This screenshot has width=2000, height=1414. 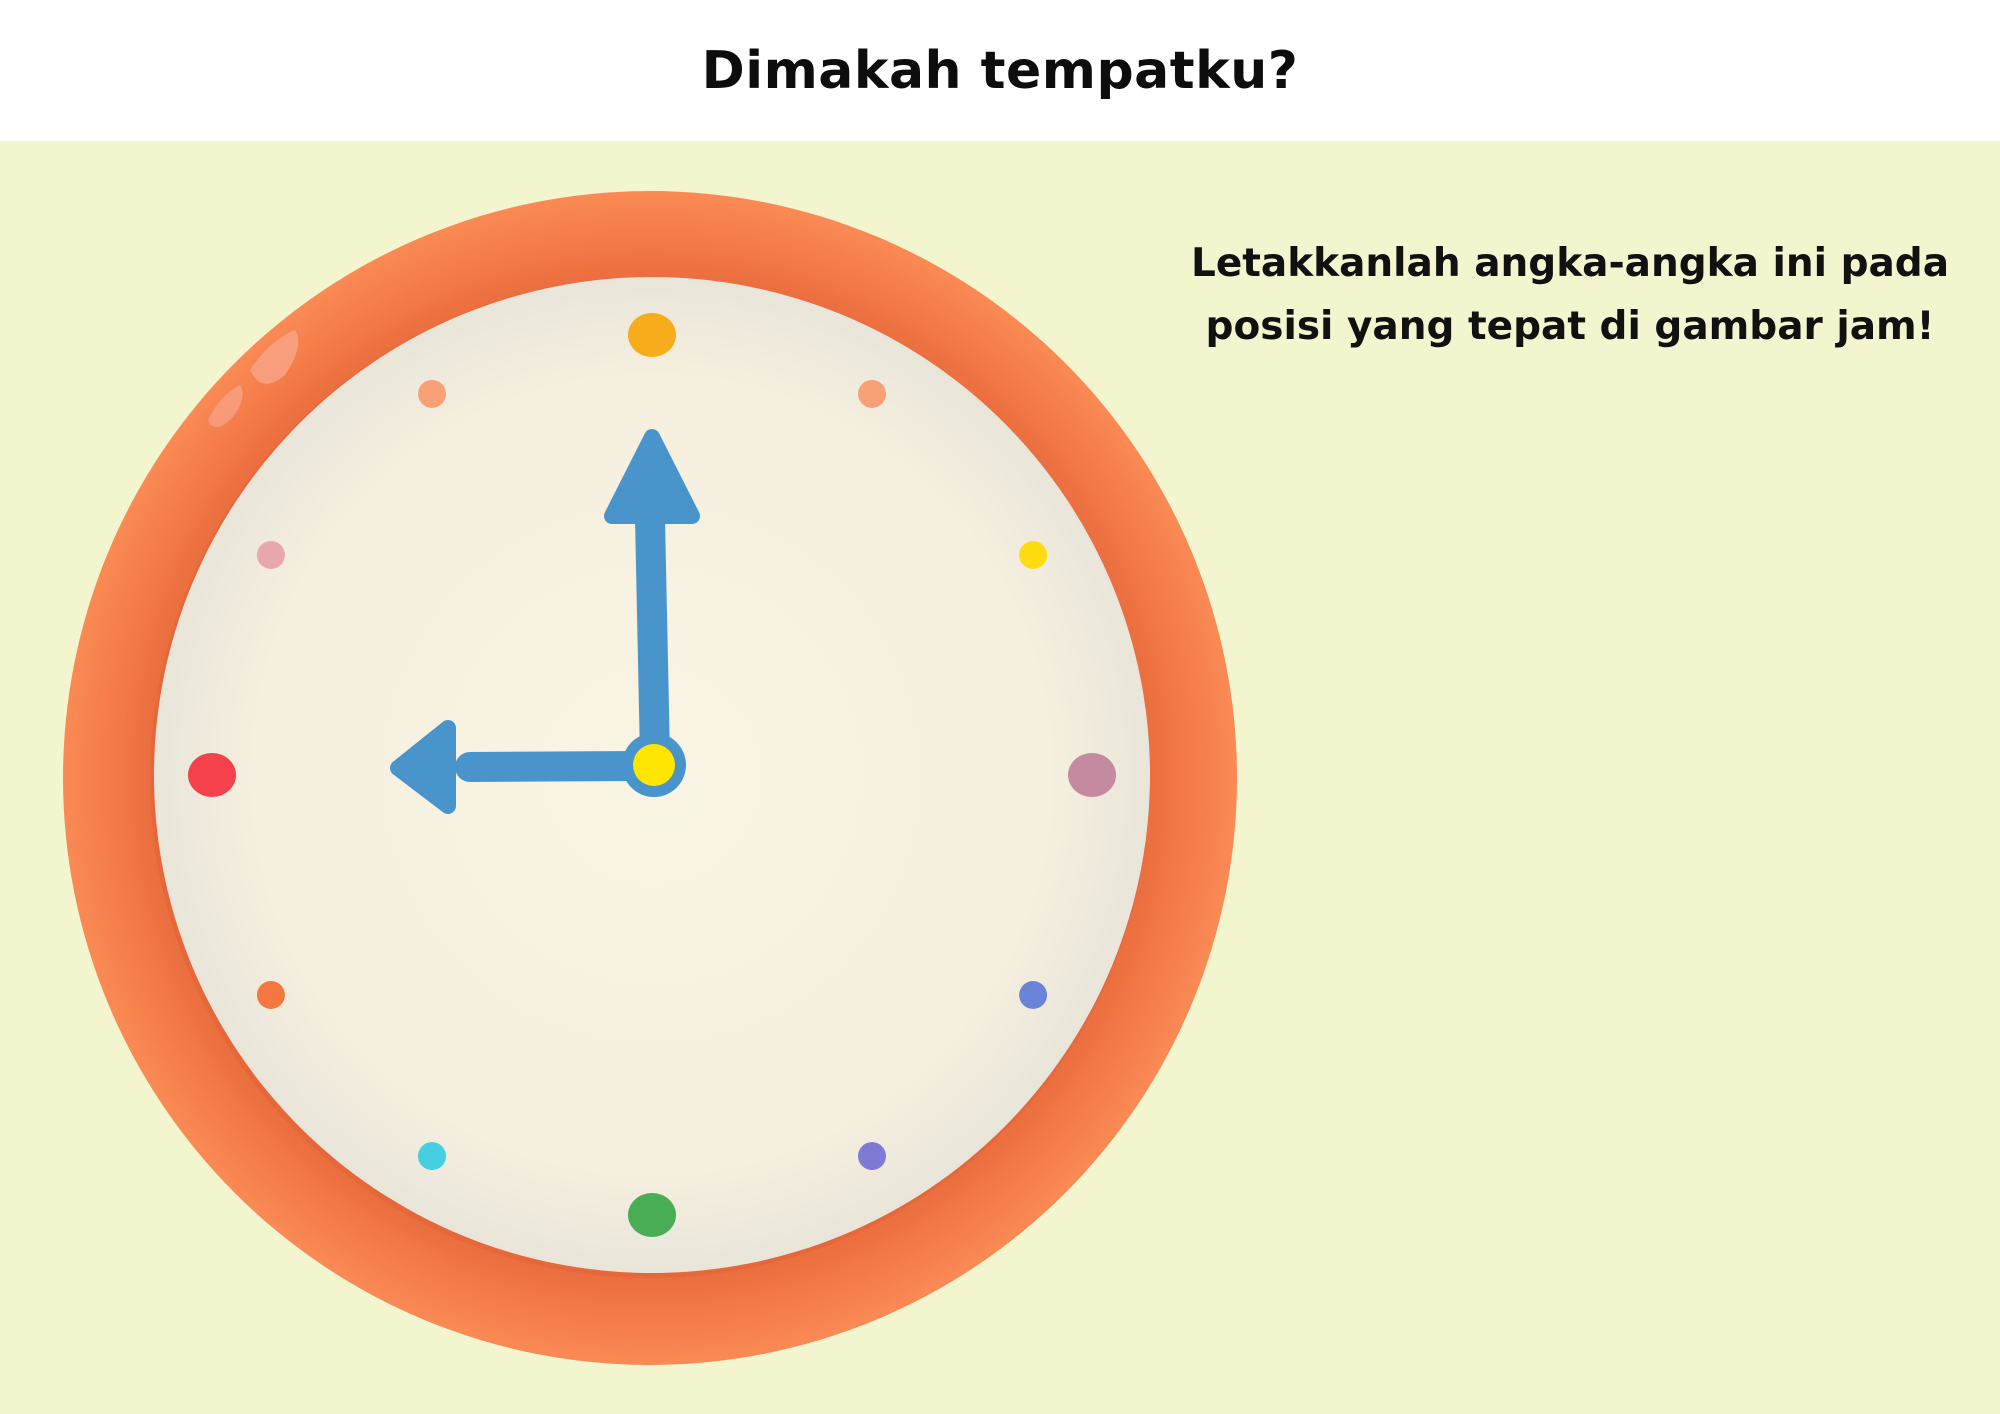 What do you see at coordinates (553, 766) in the screenshot?
I see `hour-hand` at bounding box center [553, 766].